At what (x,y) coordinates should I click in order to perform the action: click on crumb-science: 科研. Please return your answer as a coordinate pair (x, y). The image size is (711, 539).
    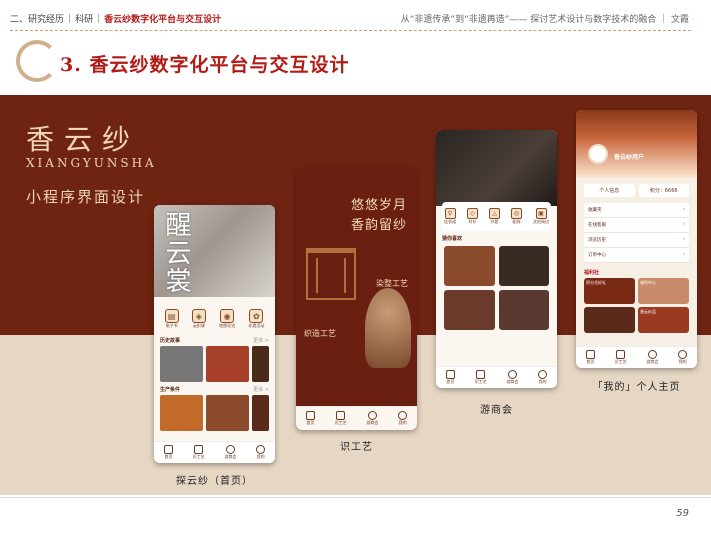
    Looking at the image, I should click on (84, 20).